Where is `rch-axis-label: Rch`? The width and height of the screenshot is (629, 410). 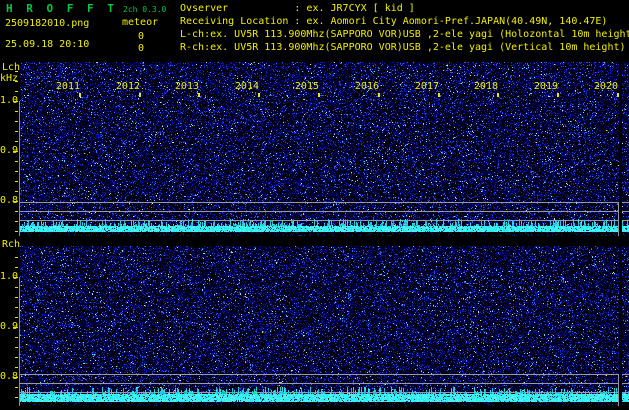 rch-axis-label: Rch is located at coordinates (11, 244).